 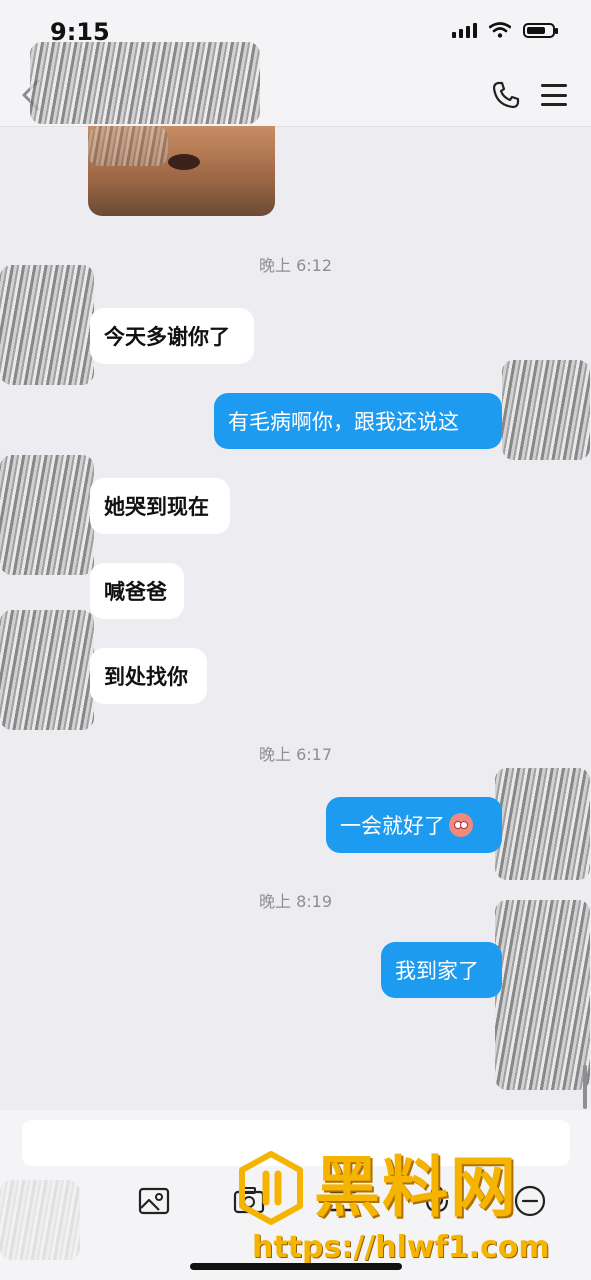 I want to click on signal-icon, so click(x=464, y=30).